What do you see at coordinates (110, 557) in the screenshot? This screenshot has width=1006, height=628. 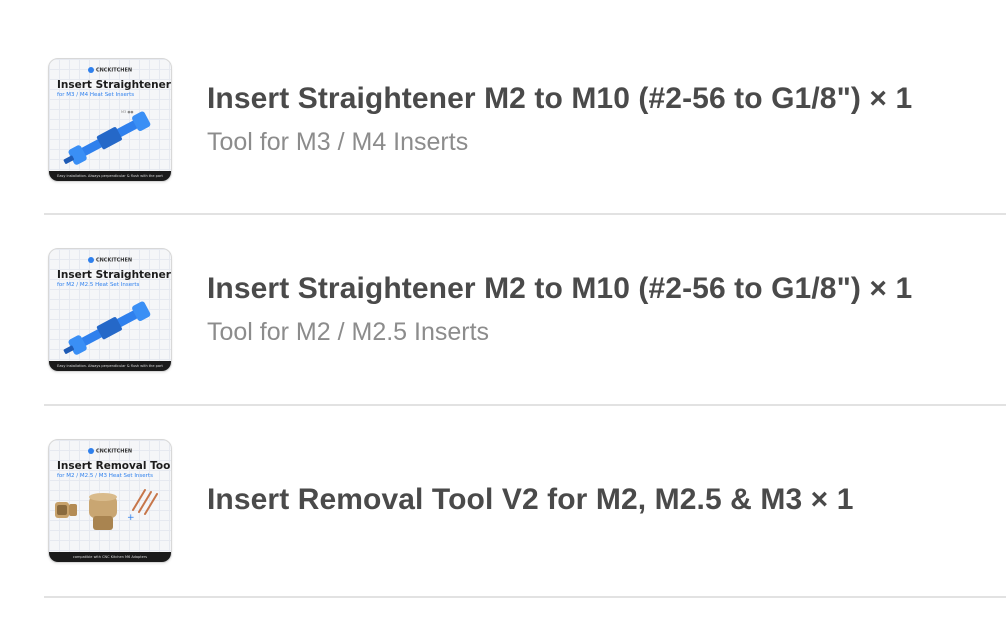 I see `thumbnail-footer: compatible with CNC Kitchen M6 Adapters` at bounding box center [110, 557].